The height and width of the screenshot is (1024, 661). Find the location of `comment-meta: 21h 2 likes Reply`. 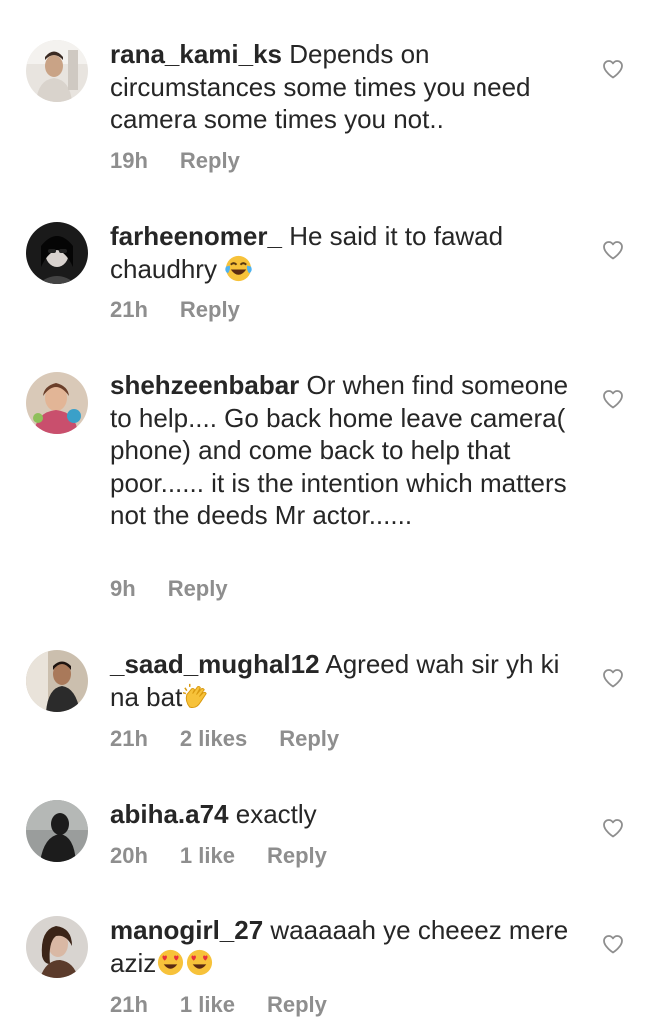

comment-meta: 21h 2 likes Reply is located at coordinates (240, 739).